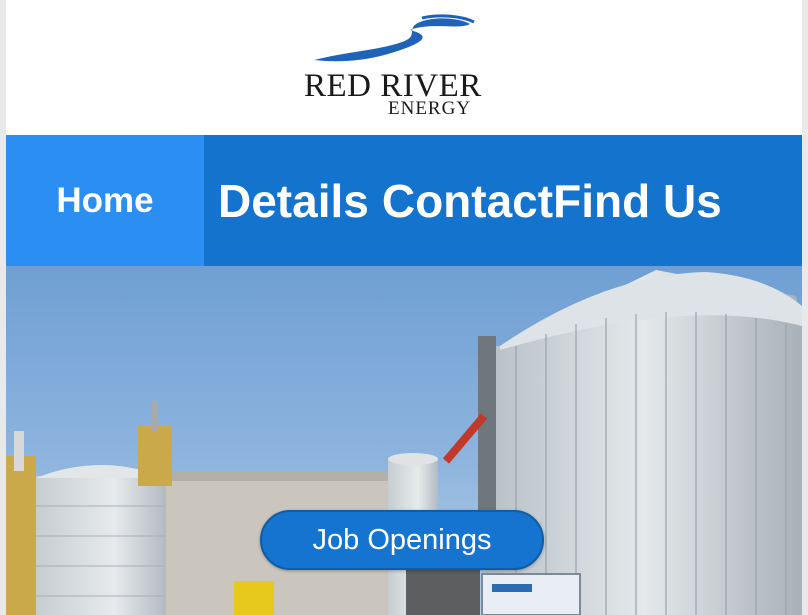 This screenshot has width=808, height=615. Describe the element at coordinates (105, 200) in the screenshot. I see `nav-home-tab: Home` at that location.